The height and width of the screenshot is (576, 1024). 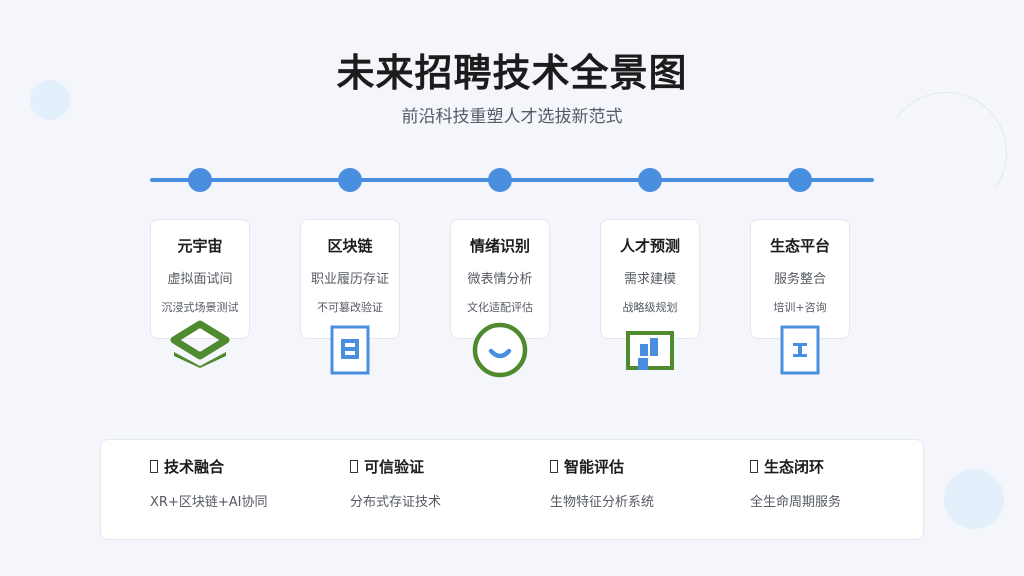 What do you see at coordinates (649, 246) in the screenshot?
I see `stage-title: 人才预测` at bounding box center [649, 246].